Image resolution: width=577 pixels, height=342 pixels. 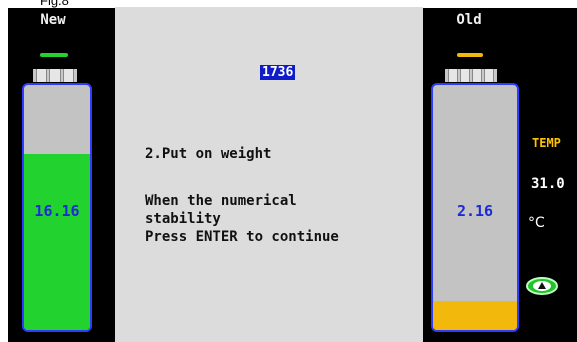 What do you see at coordinates (470, 55) in the screenshot?
I see `old-cap-indicator` at bounding box center [470, 55].